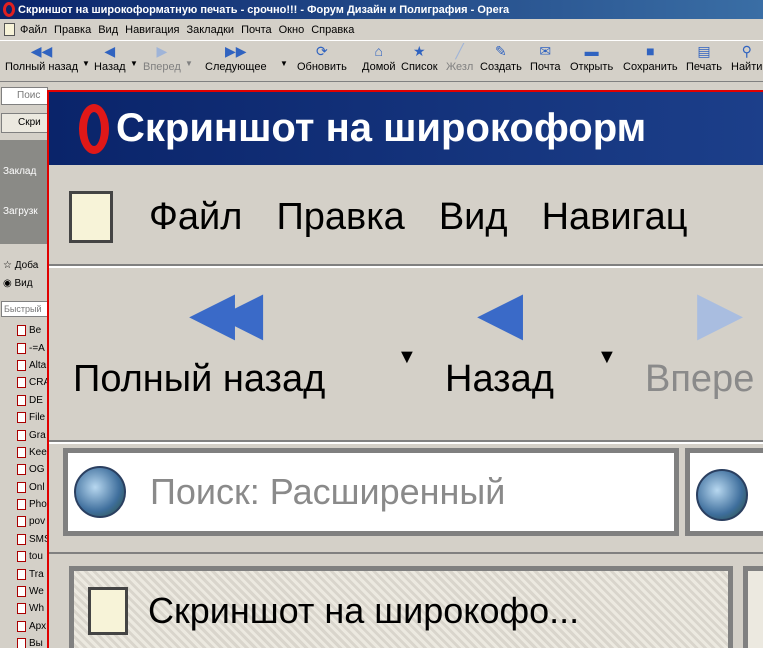 This screenshot has width=763, height=648. What do you see at coordinates (371, 492) in the screenshot?
I see `zoom-search-field: Поиск: Расширенный` at bounding box center [371, 492].